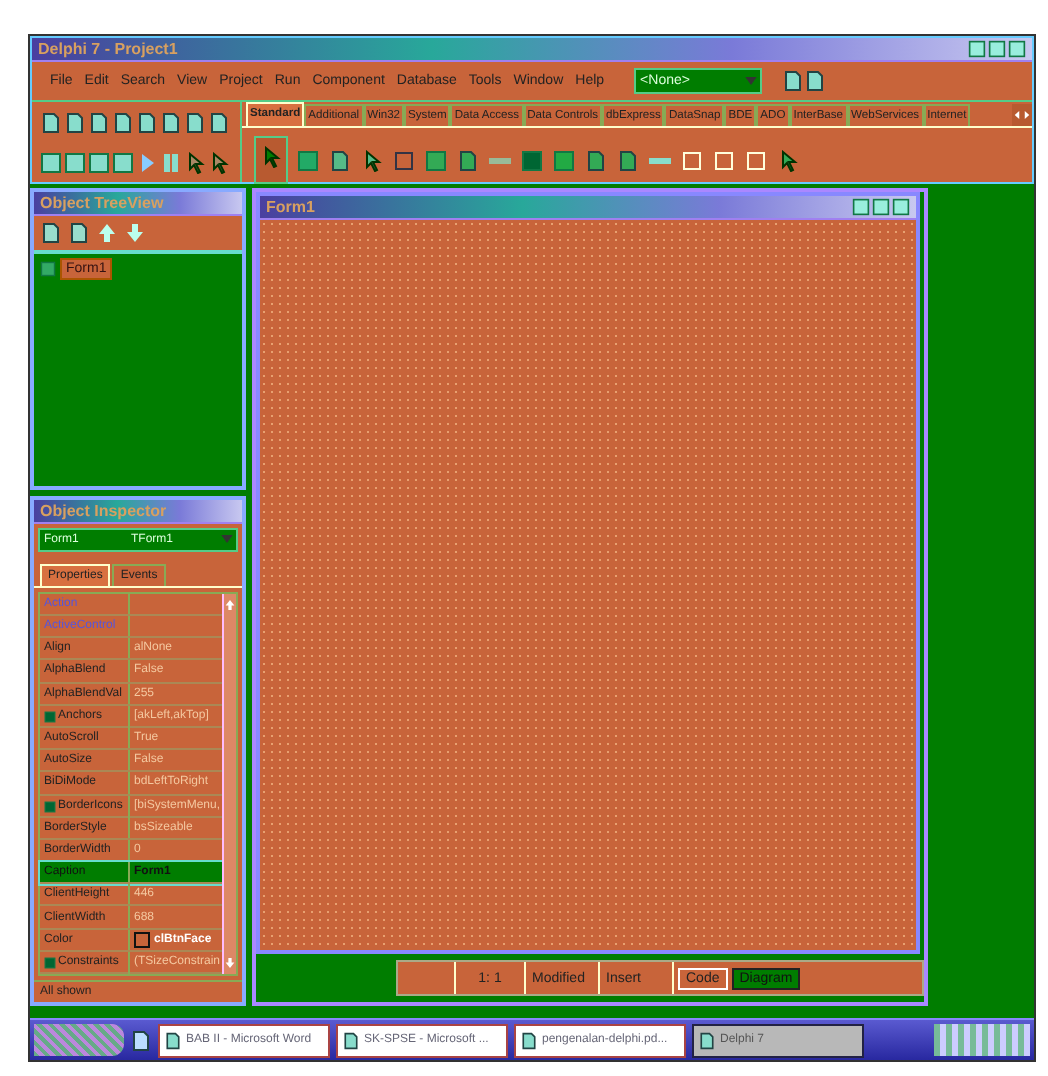  What do you see at coordinates (108, 49) in the screenshot?
I see `window-title: Delphi 7 - Project1` at bounding box center [108, 49].